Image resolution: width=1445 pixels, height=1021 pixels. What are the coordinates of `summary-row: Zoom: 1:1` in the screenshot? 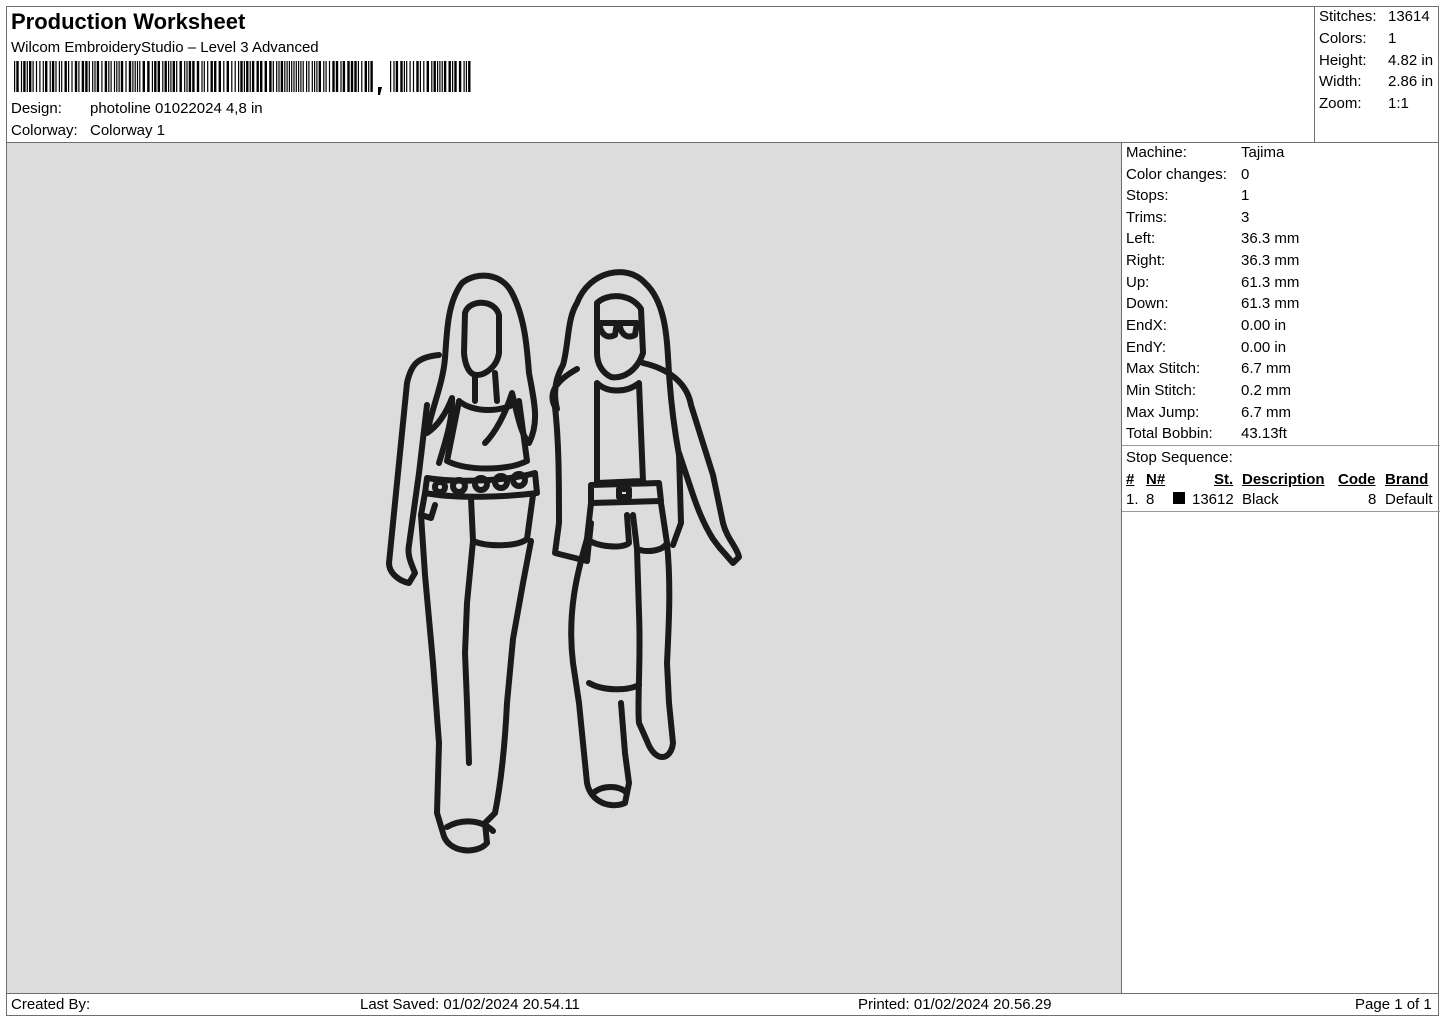 It's located at (1364, 103).